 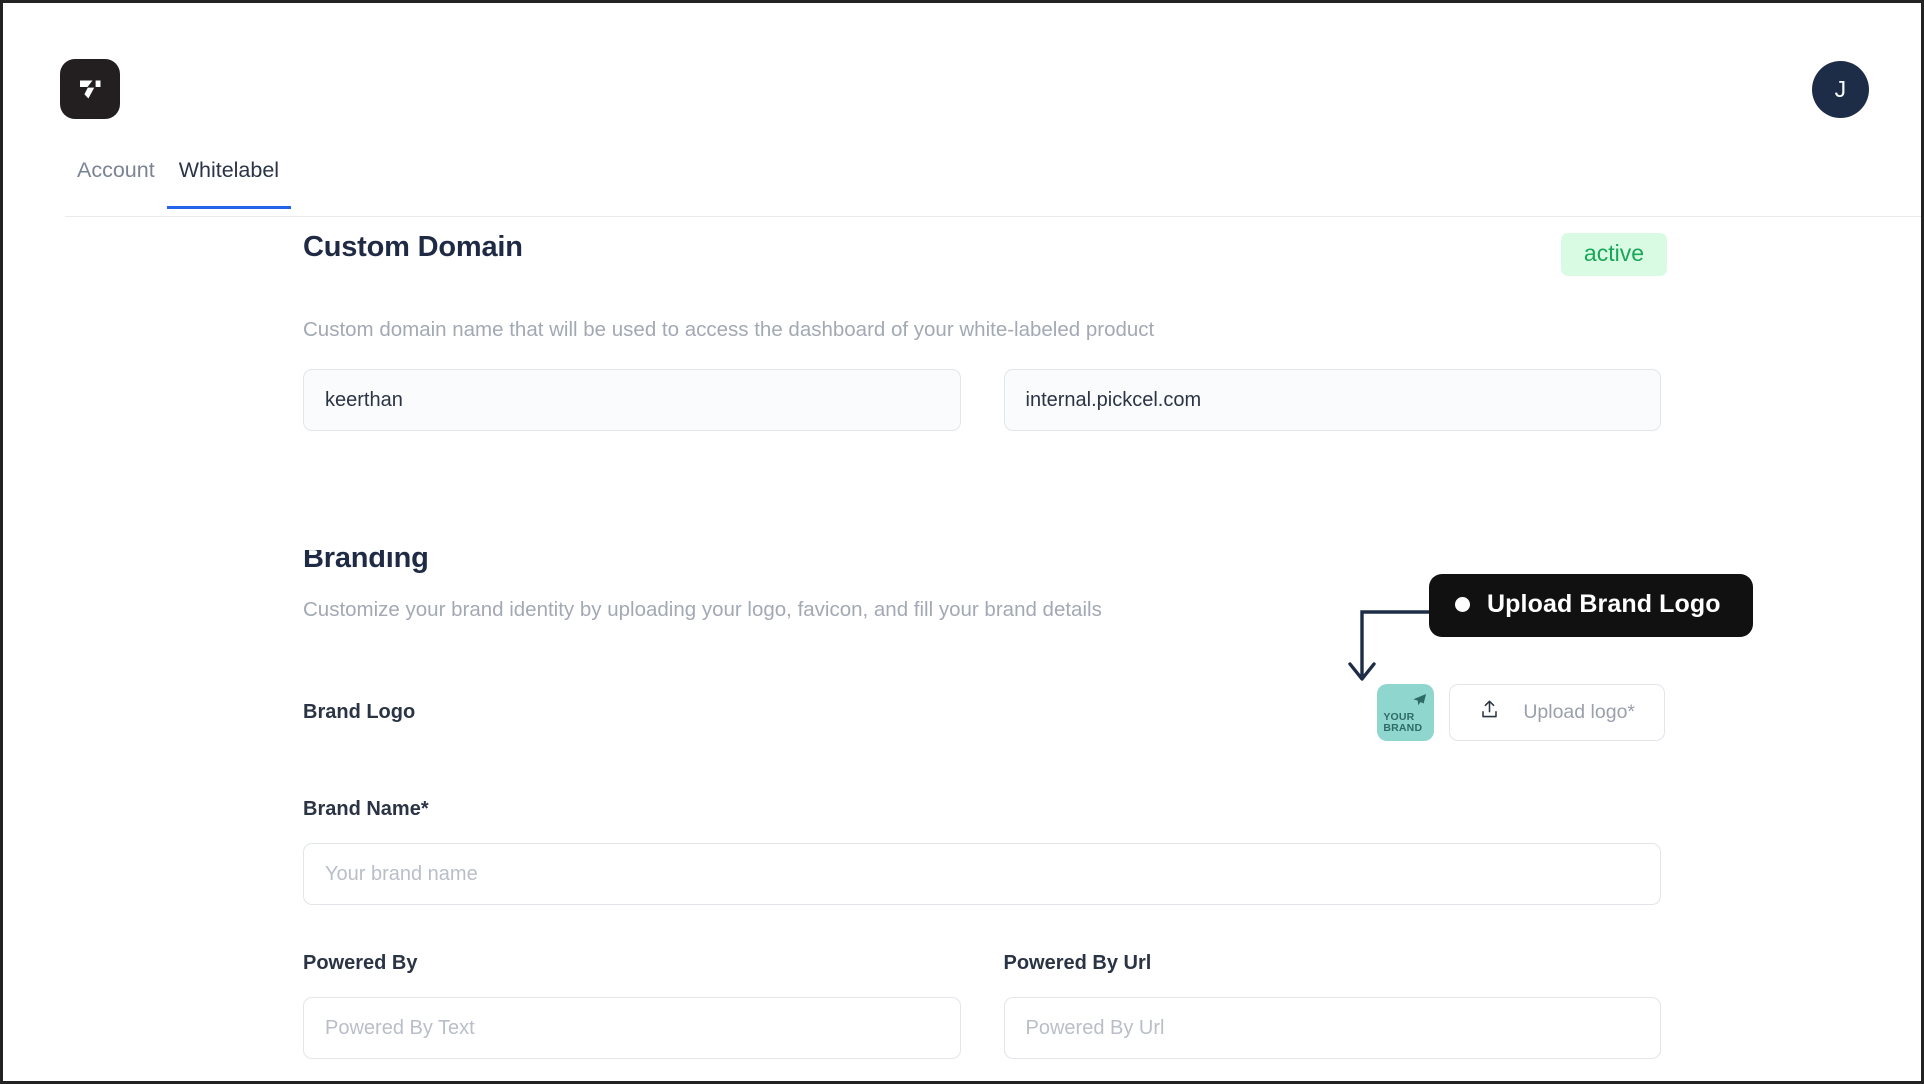 What do you see at coordinates (1613, 254) in the screenshot?
I see `status-badge: active` at bounding box center [1613, 254].